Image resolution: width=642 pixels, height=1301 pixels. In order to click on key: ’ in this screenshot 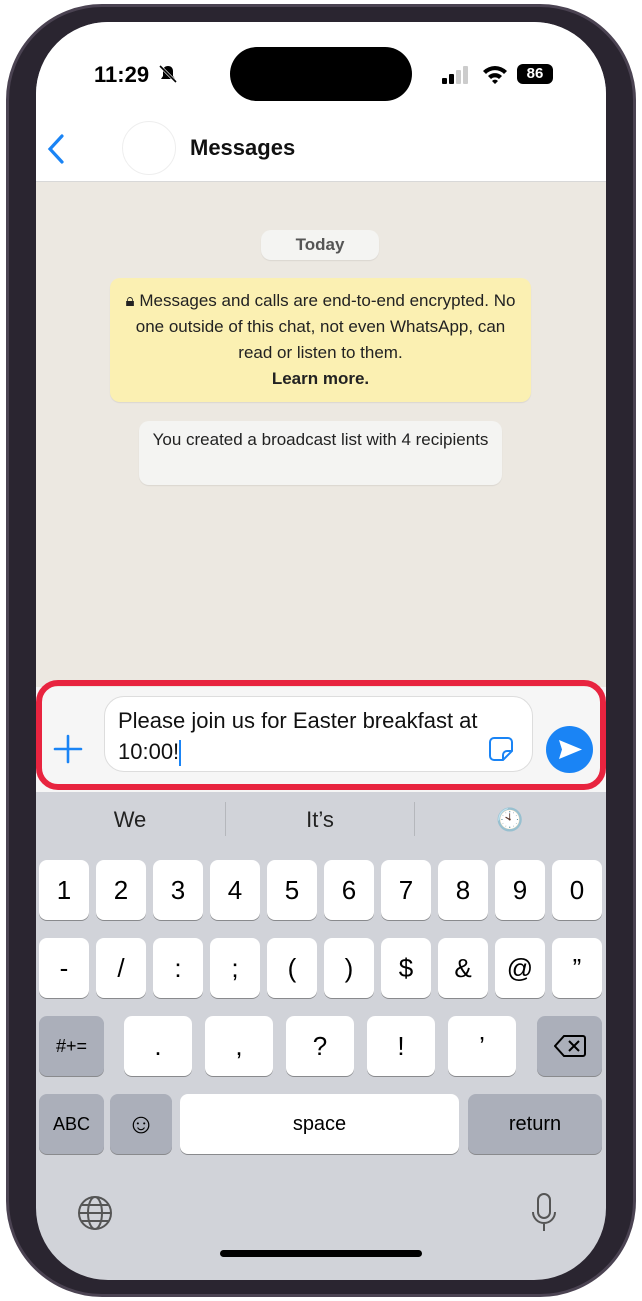, I will do `click(482, 1046)`.